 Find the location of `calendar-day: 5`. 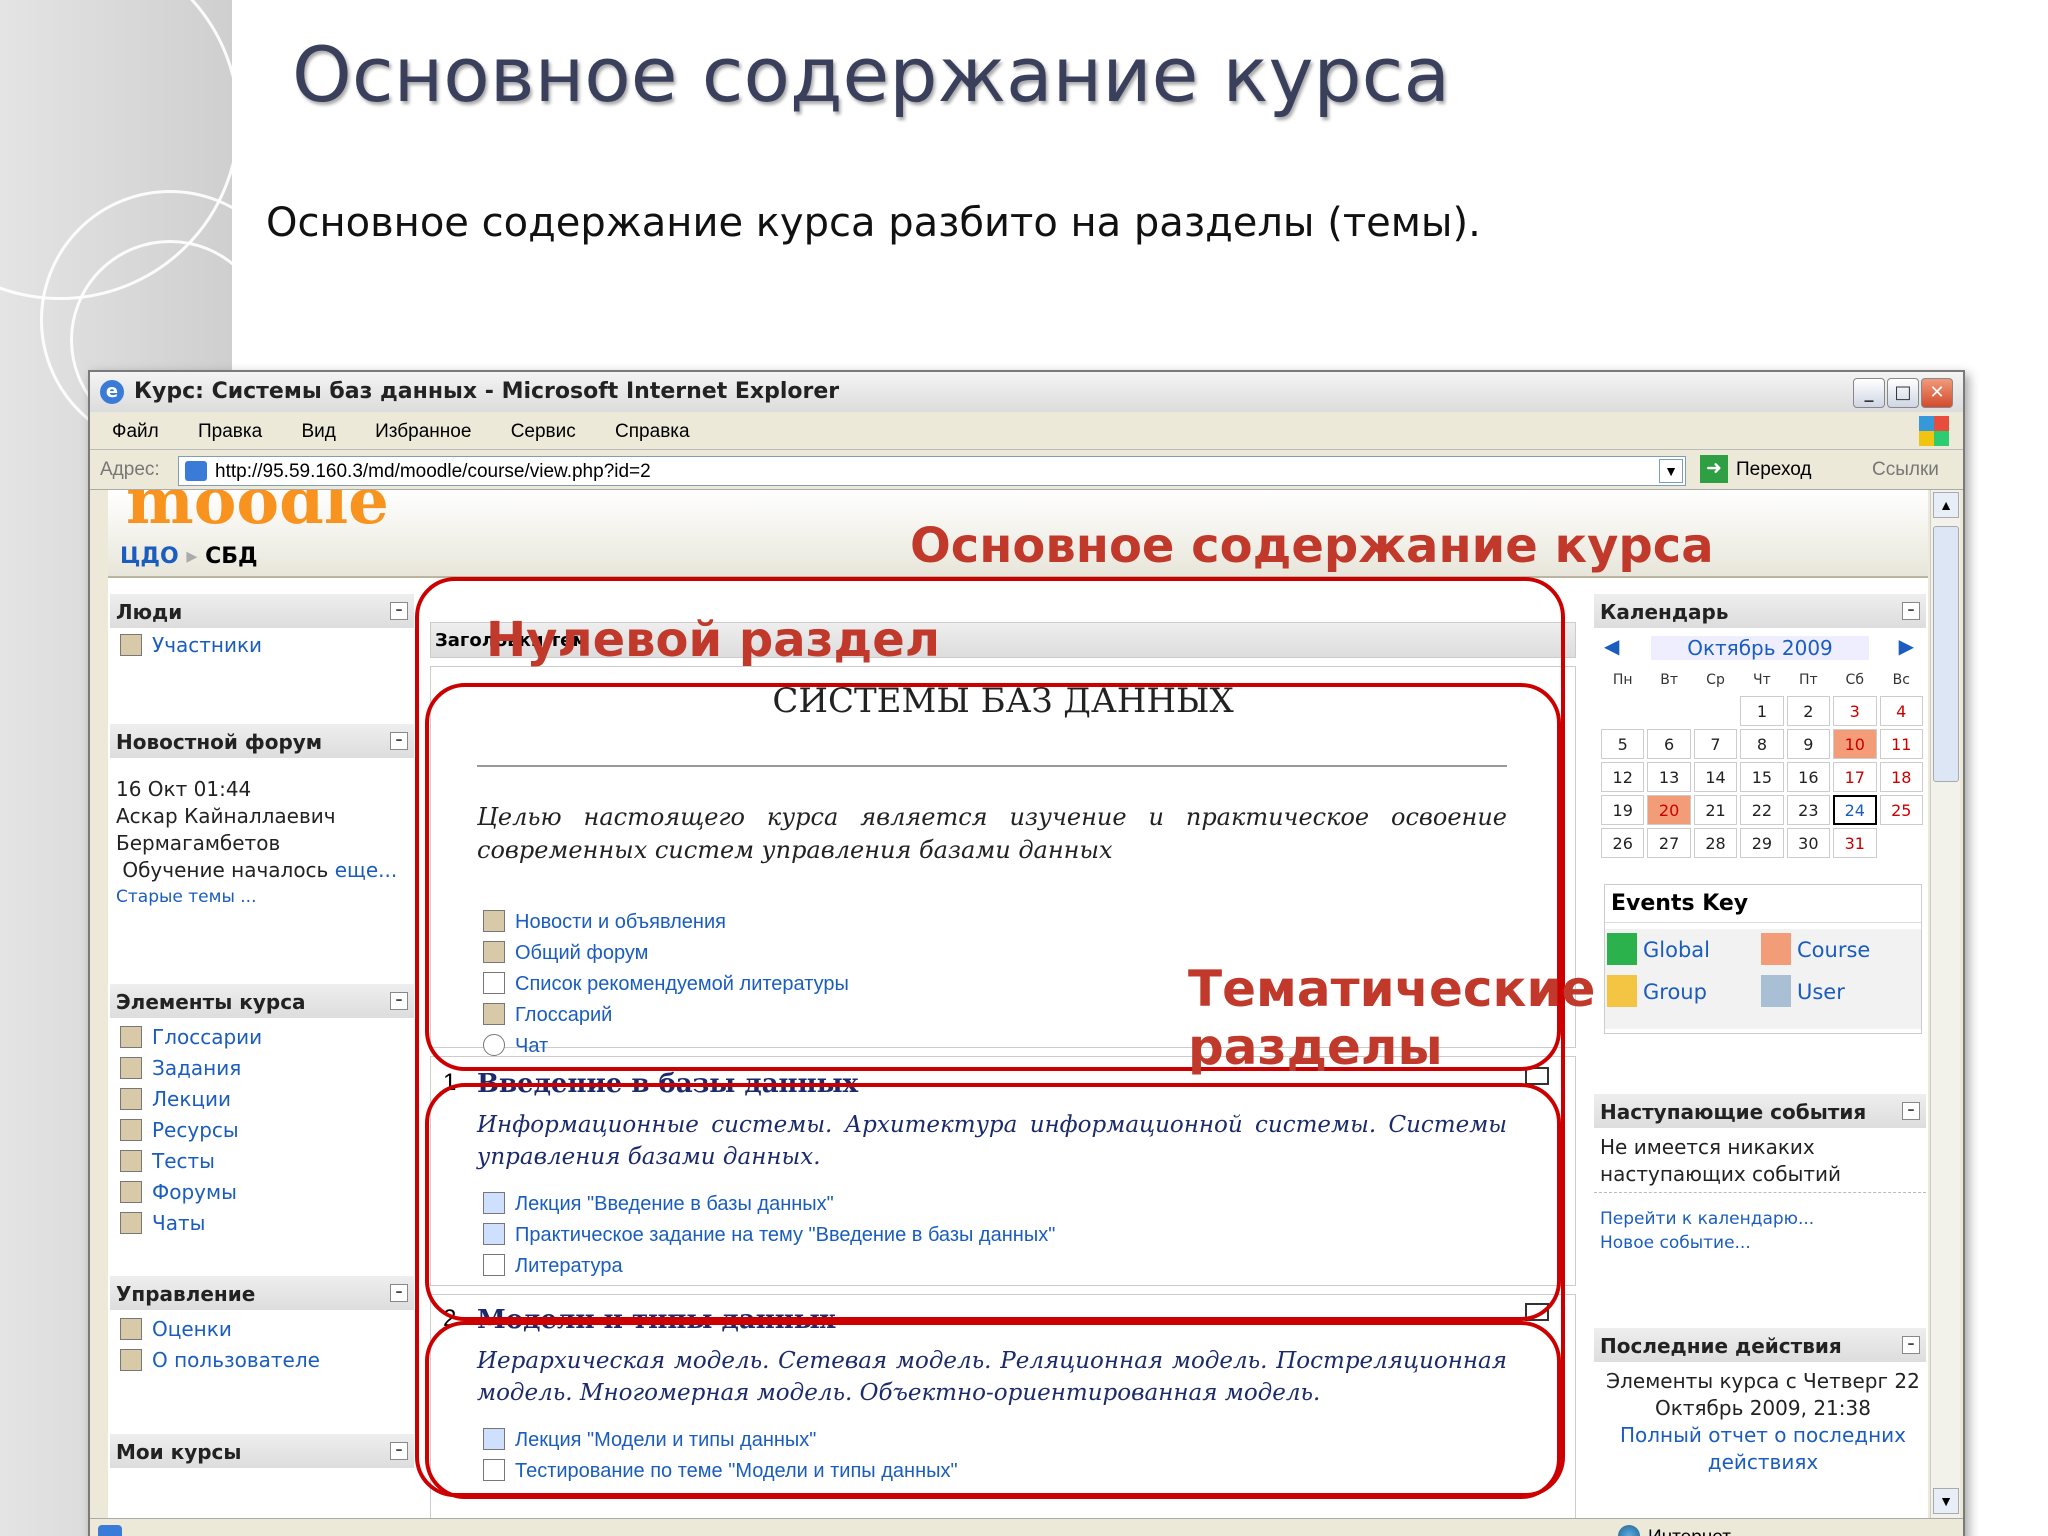

calendar-day: 5 is located at coordinates (1623, 744).